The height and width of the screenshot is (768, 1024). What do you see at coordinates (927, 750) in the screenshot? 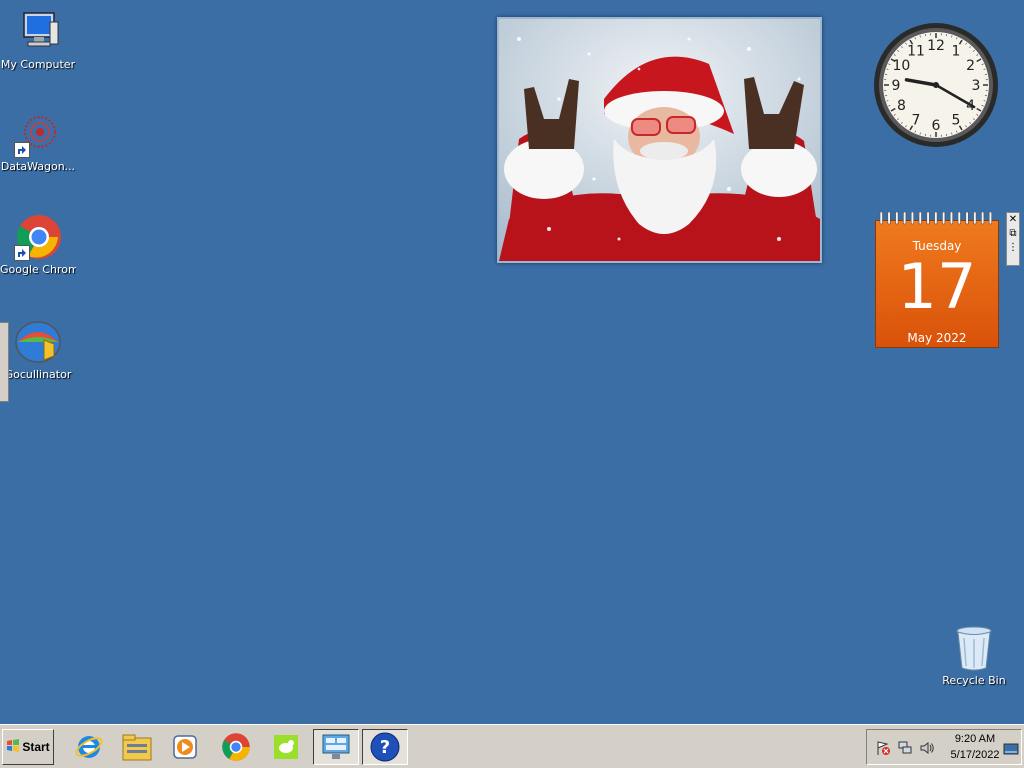
I see `volume-icon` at bounding box center [927, 750].